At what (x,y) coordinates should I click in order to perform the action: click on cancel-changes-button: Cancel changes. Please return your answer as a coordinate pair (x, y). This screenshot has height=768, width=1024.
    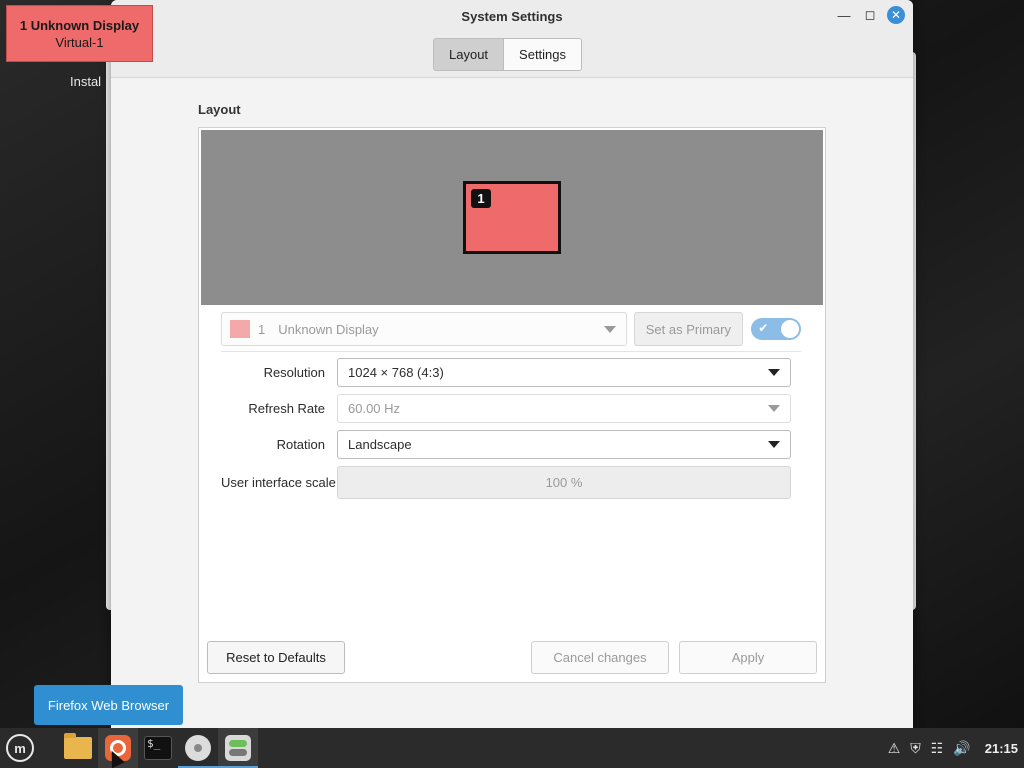
    Looking at the image, I should click on (600, 657).